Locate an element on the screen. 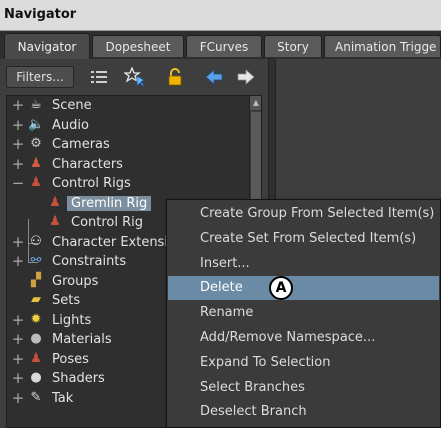  tree-item-label: Constraints is located at coordinates (89, 261).